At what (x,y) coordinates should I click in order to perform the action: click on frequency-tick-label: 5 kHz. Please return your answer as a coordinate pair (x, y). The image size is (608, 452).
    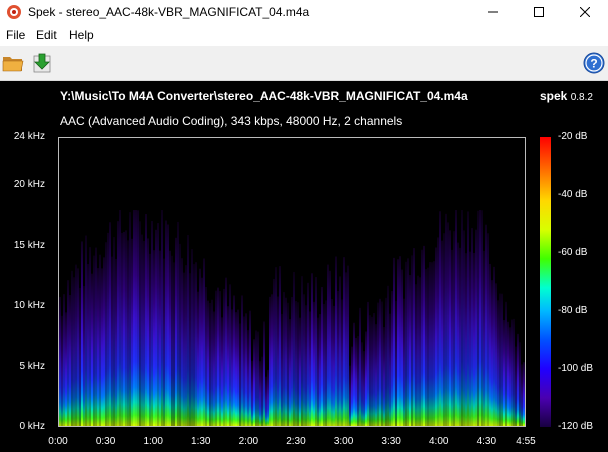
    Looking at the image, I should click on (32, 366).